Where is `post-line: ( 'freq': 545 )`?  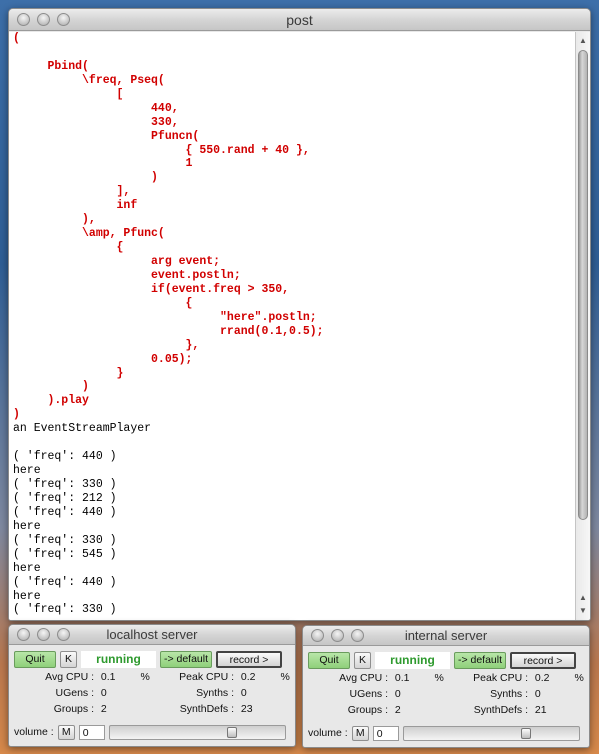 post-line: ( 'freq': 545 ) is located at coordinates (65, 554).